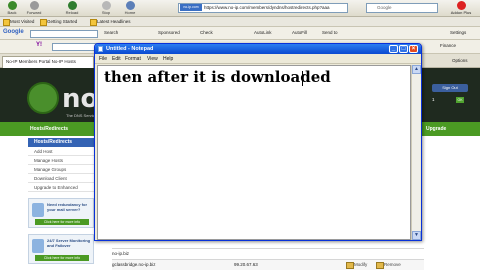  What do you see at coordinates (436, 129) in the screenshot?
I see `nav-upgrade: Upgrade` at bounding box center [436, 129].